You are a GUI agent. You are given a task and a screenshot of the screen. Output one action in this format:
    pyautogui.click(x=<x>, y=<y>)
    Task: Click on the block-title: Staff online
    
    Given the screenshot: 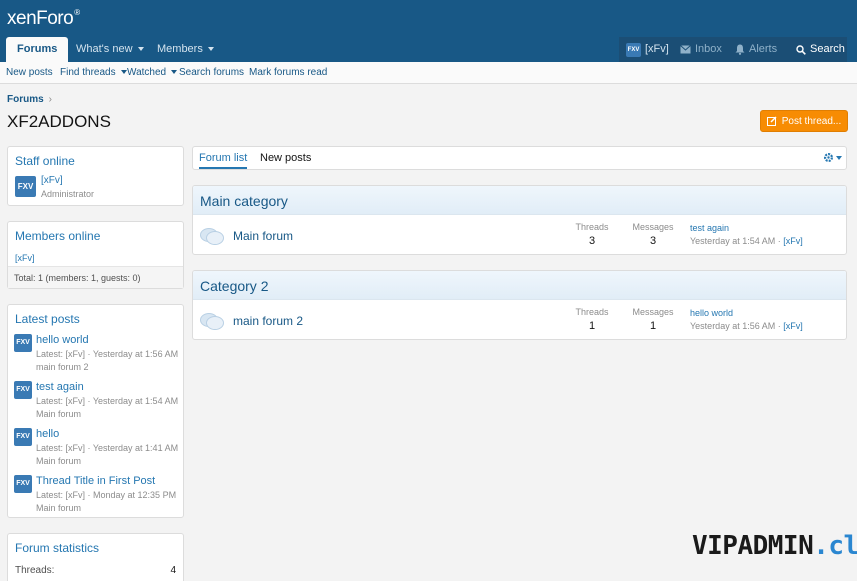 What is the action you would take?
    pyautogui.click(x=45, y=161)
    